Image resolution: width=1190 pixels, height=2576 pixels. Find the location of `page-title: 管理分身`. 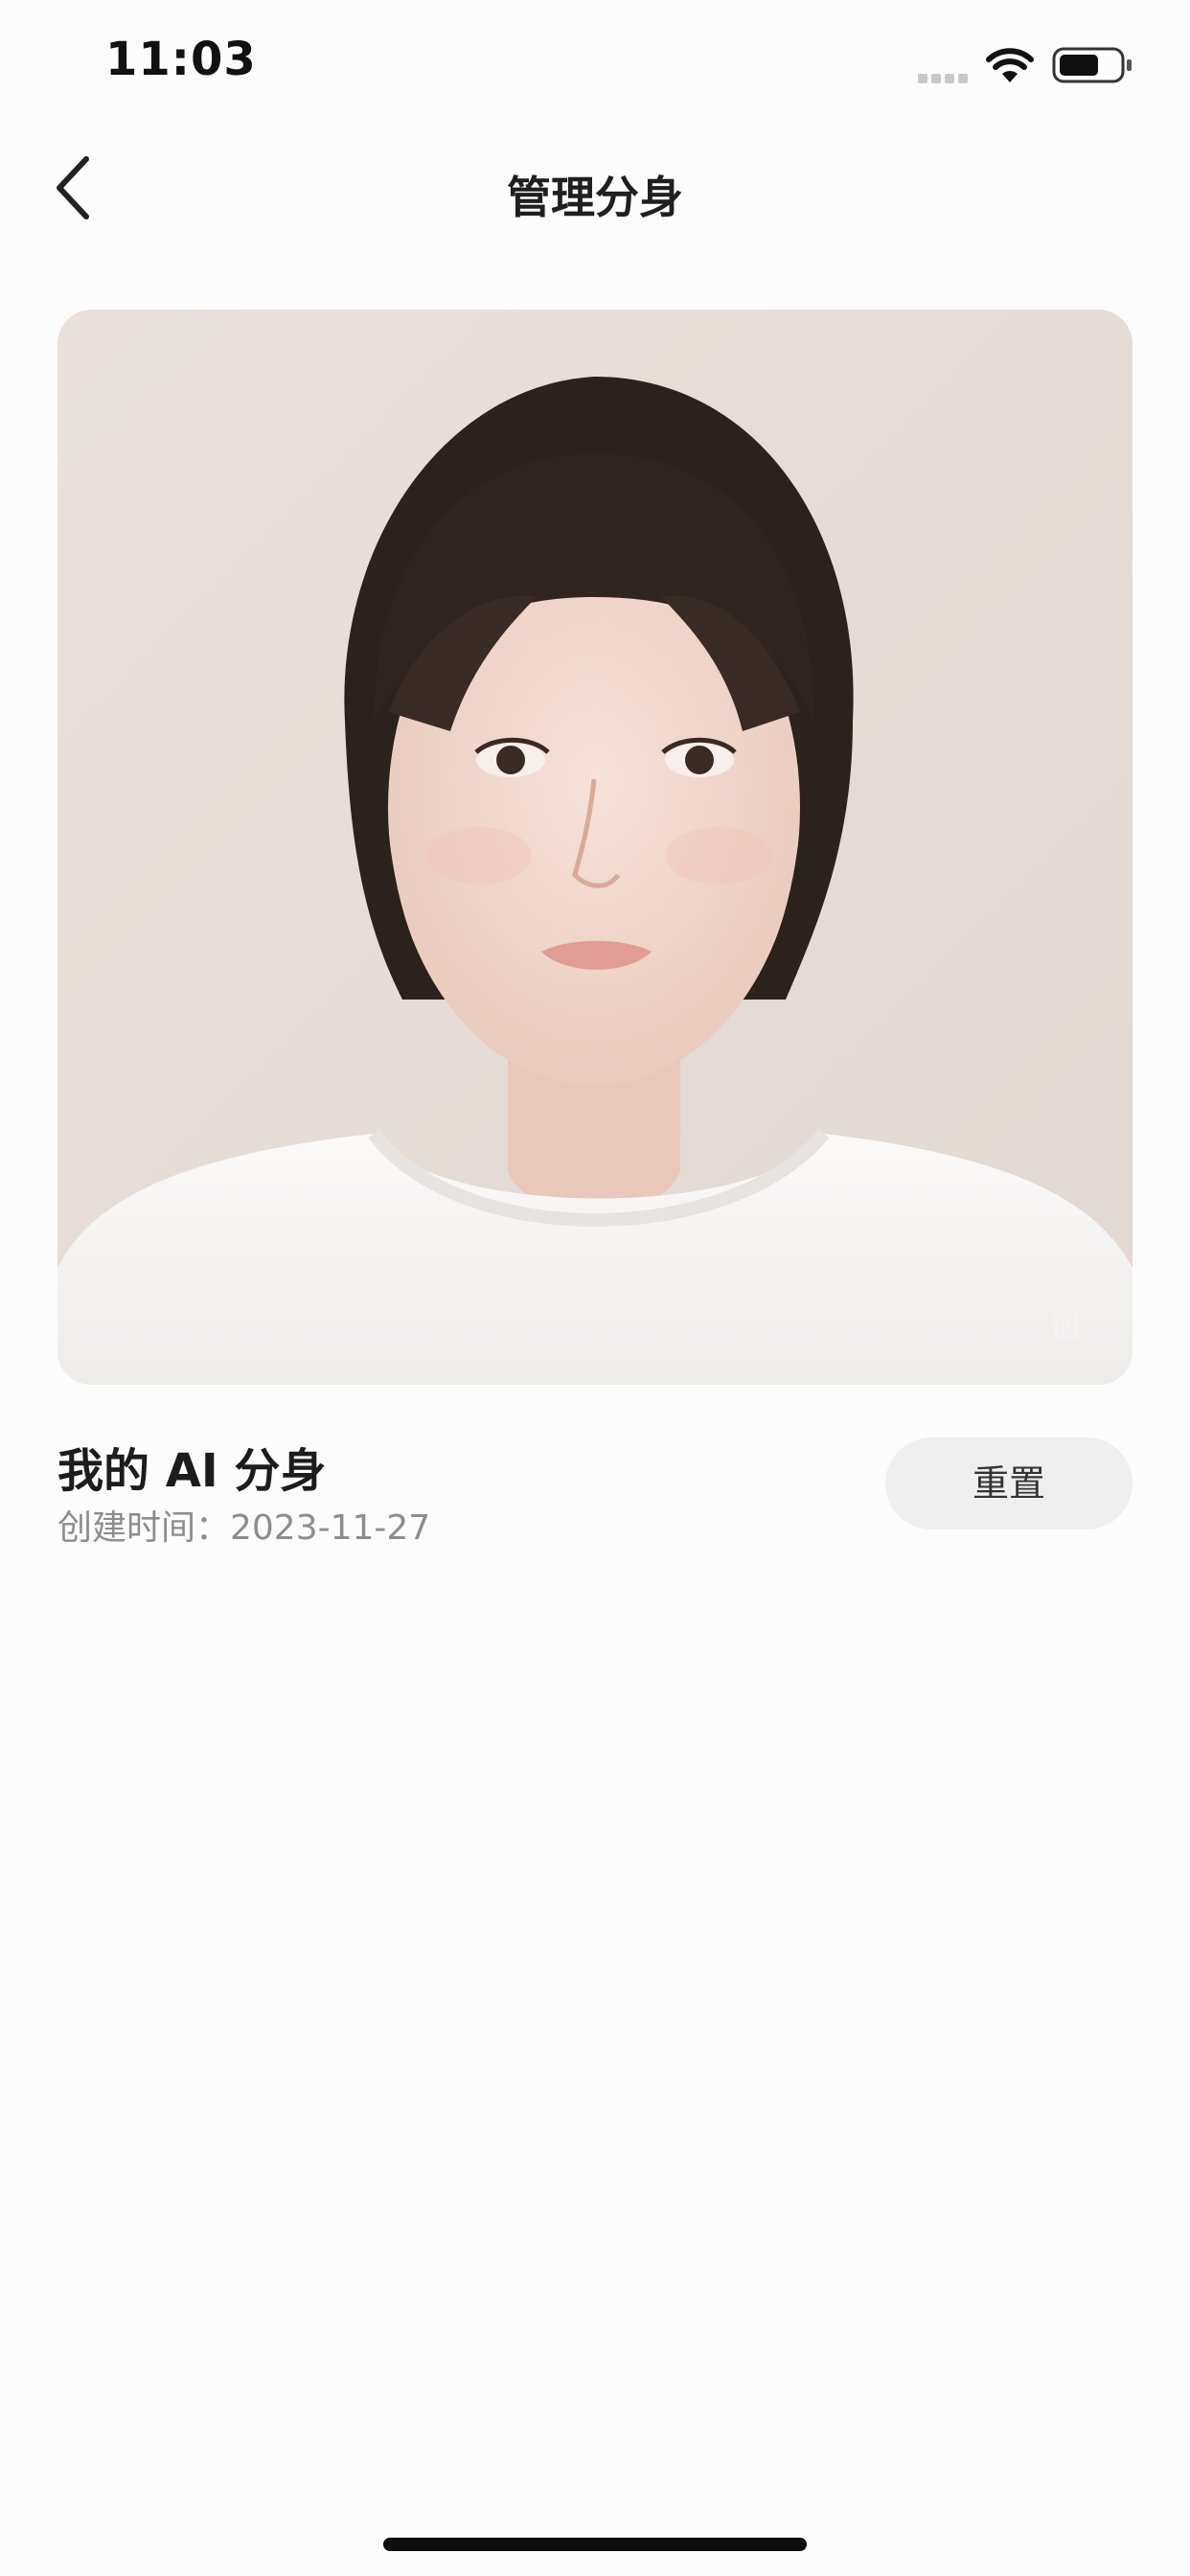

page-title: 管理分身 is located at coordinates (595, 197).